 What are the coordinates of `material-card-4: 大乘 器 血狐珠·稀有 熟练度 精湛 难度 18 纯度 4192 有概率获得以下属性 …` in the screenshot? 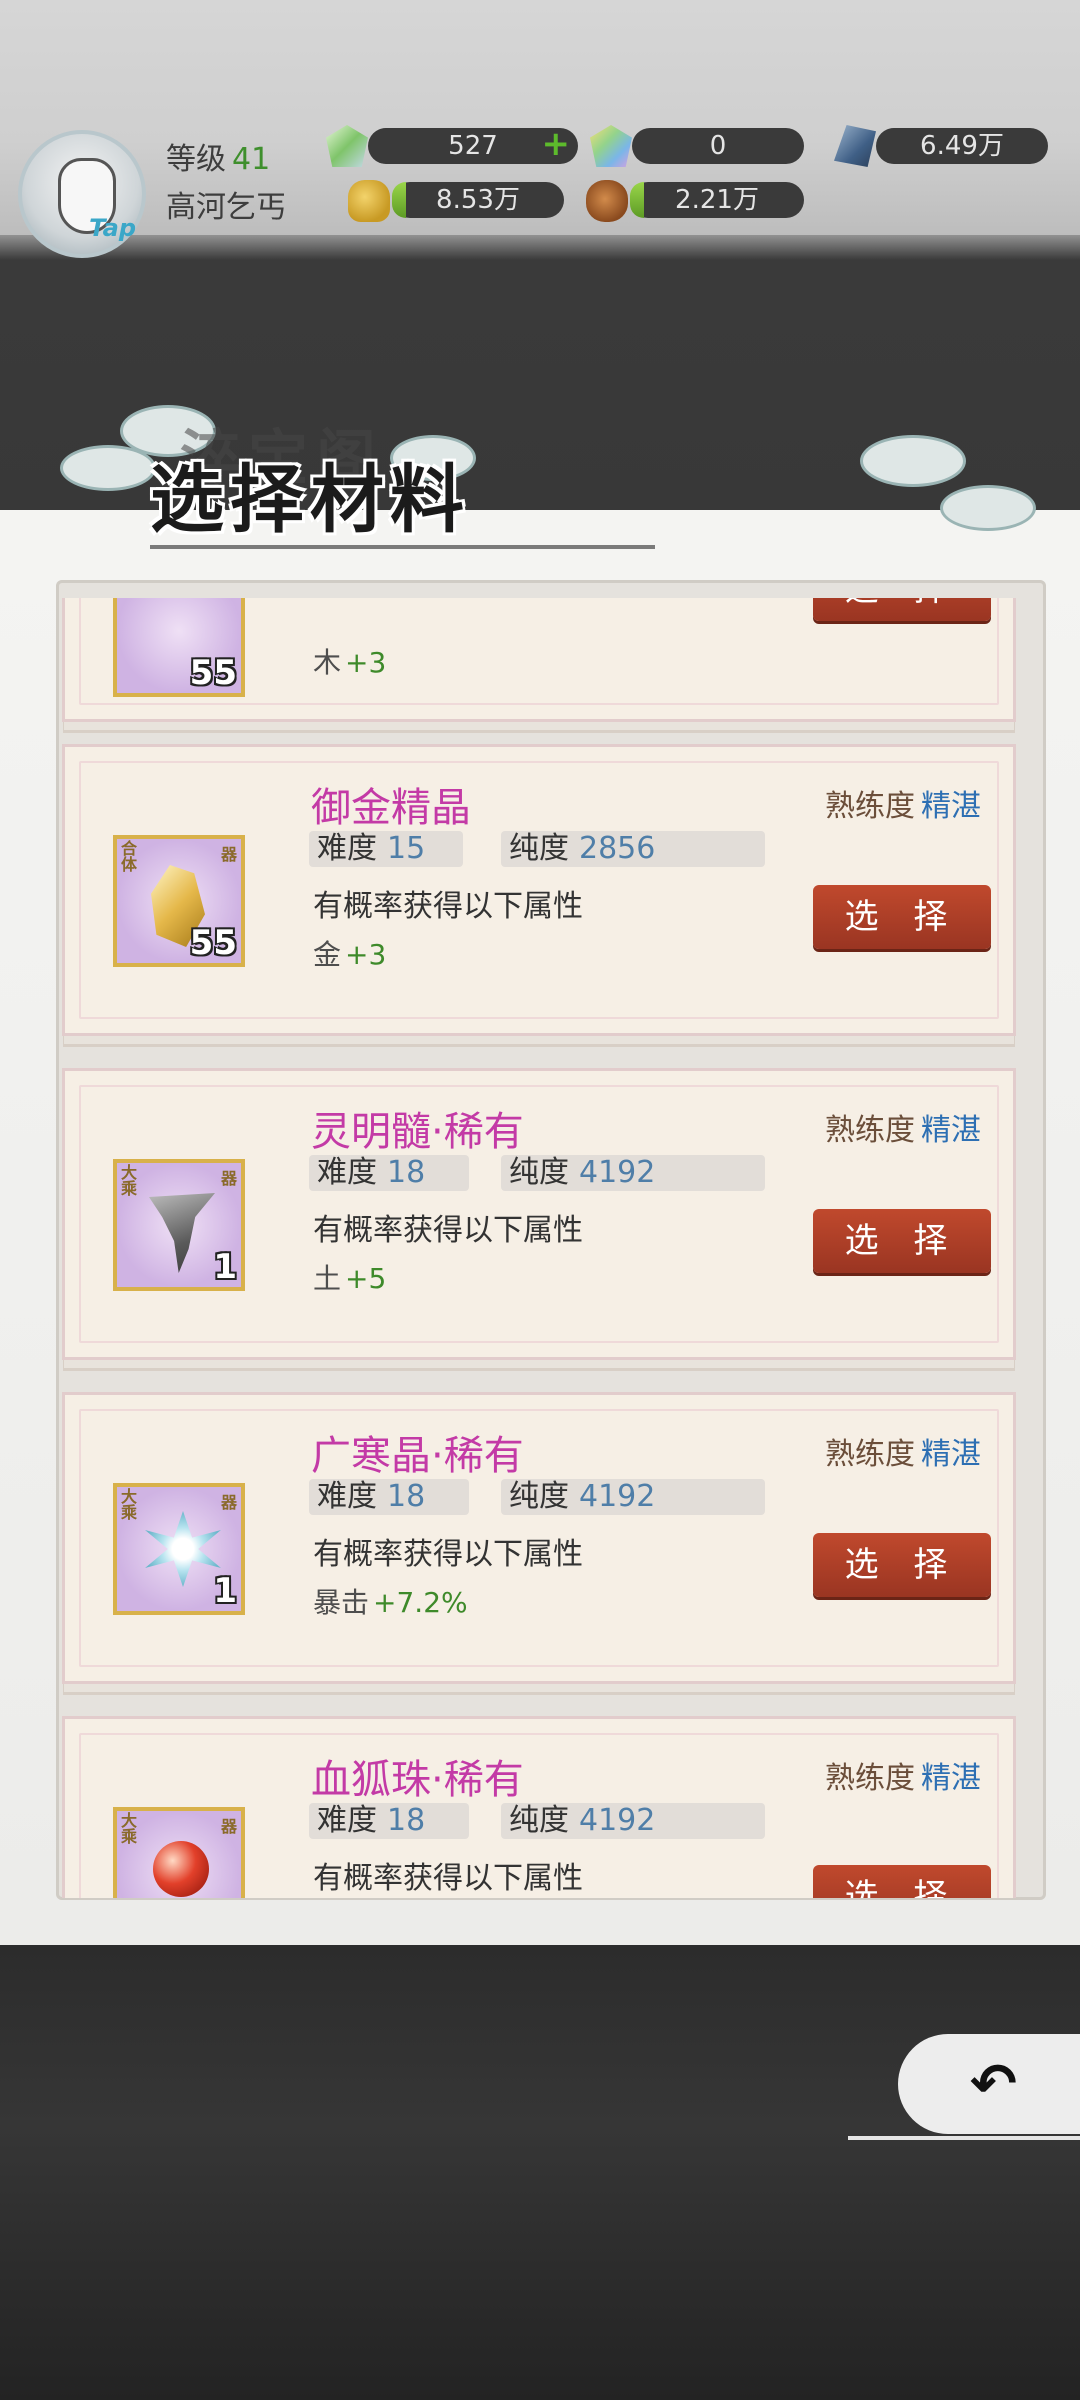 It's located at (539, 1807).